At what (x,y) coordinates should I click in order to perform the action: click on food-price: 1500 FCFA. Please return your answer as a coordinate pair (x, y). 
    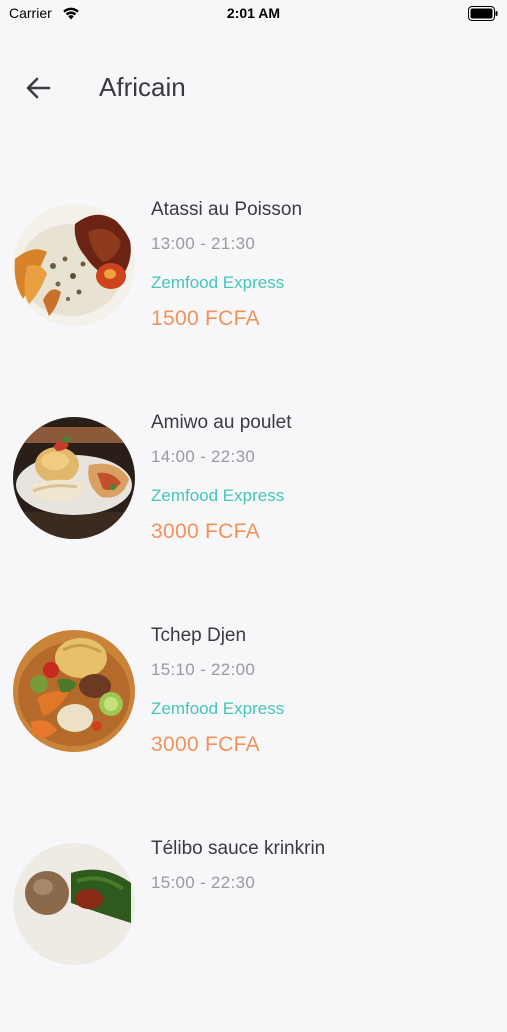
    Looking at the image, I should click on (205, 318).